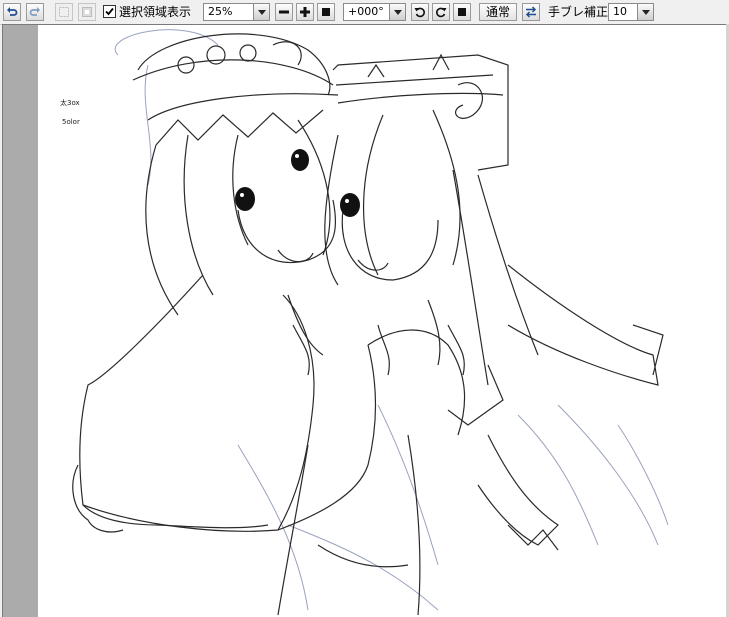  I want to click on undo-icon, so click(12, 11).